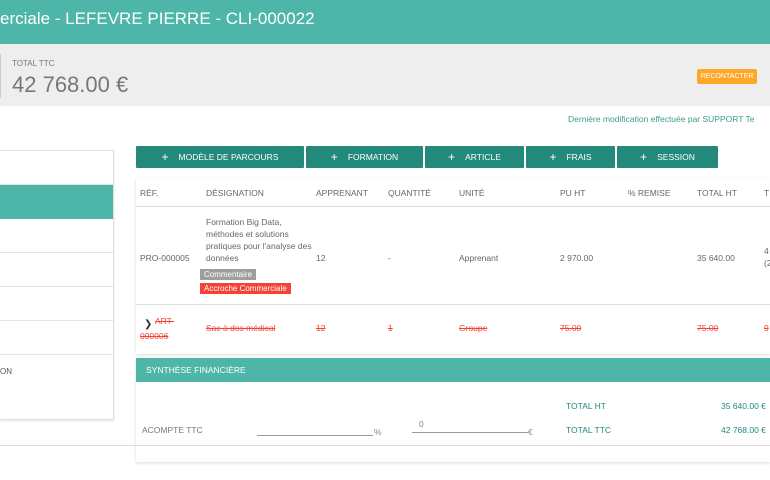 This screenshot has width=770, height=480. Describe the element at coordinates (473, 328) in the screenshot. I see `row2-unite: Groupe` at that location.